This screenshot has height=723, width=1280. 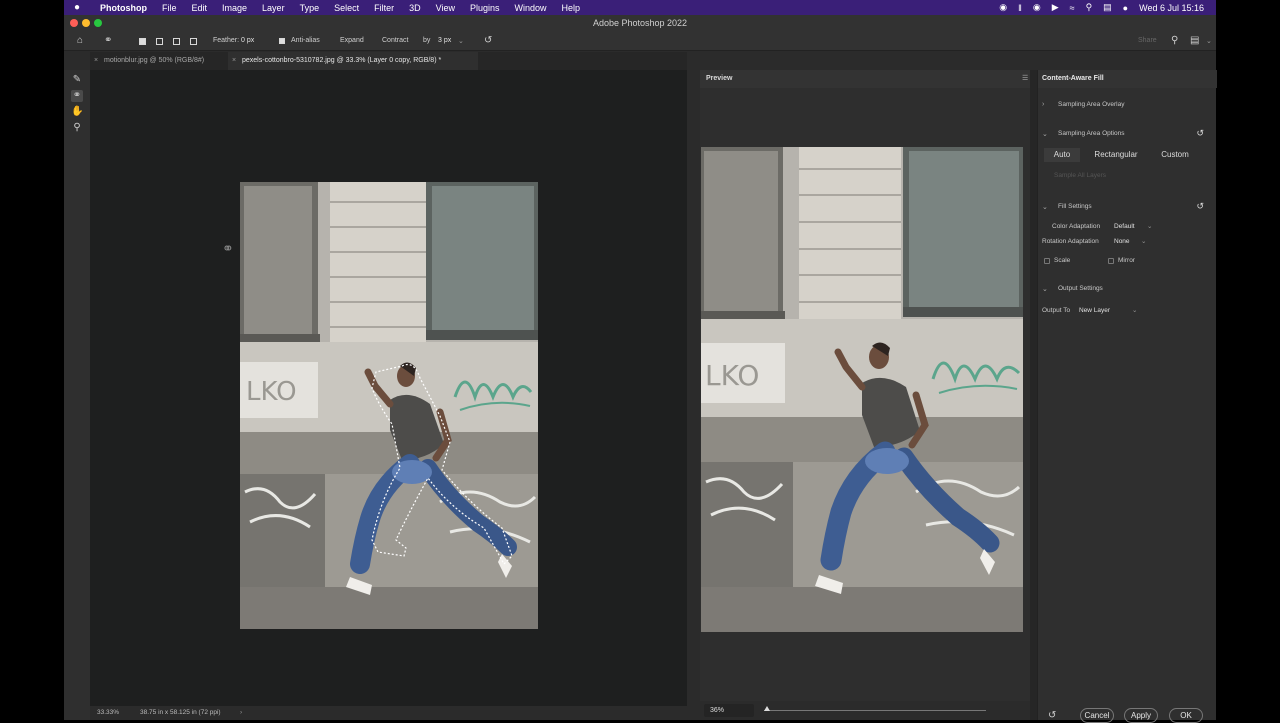 I want to click on menu-plugins: Plugins, so click(x=485, y=8).